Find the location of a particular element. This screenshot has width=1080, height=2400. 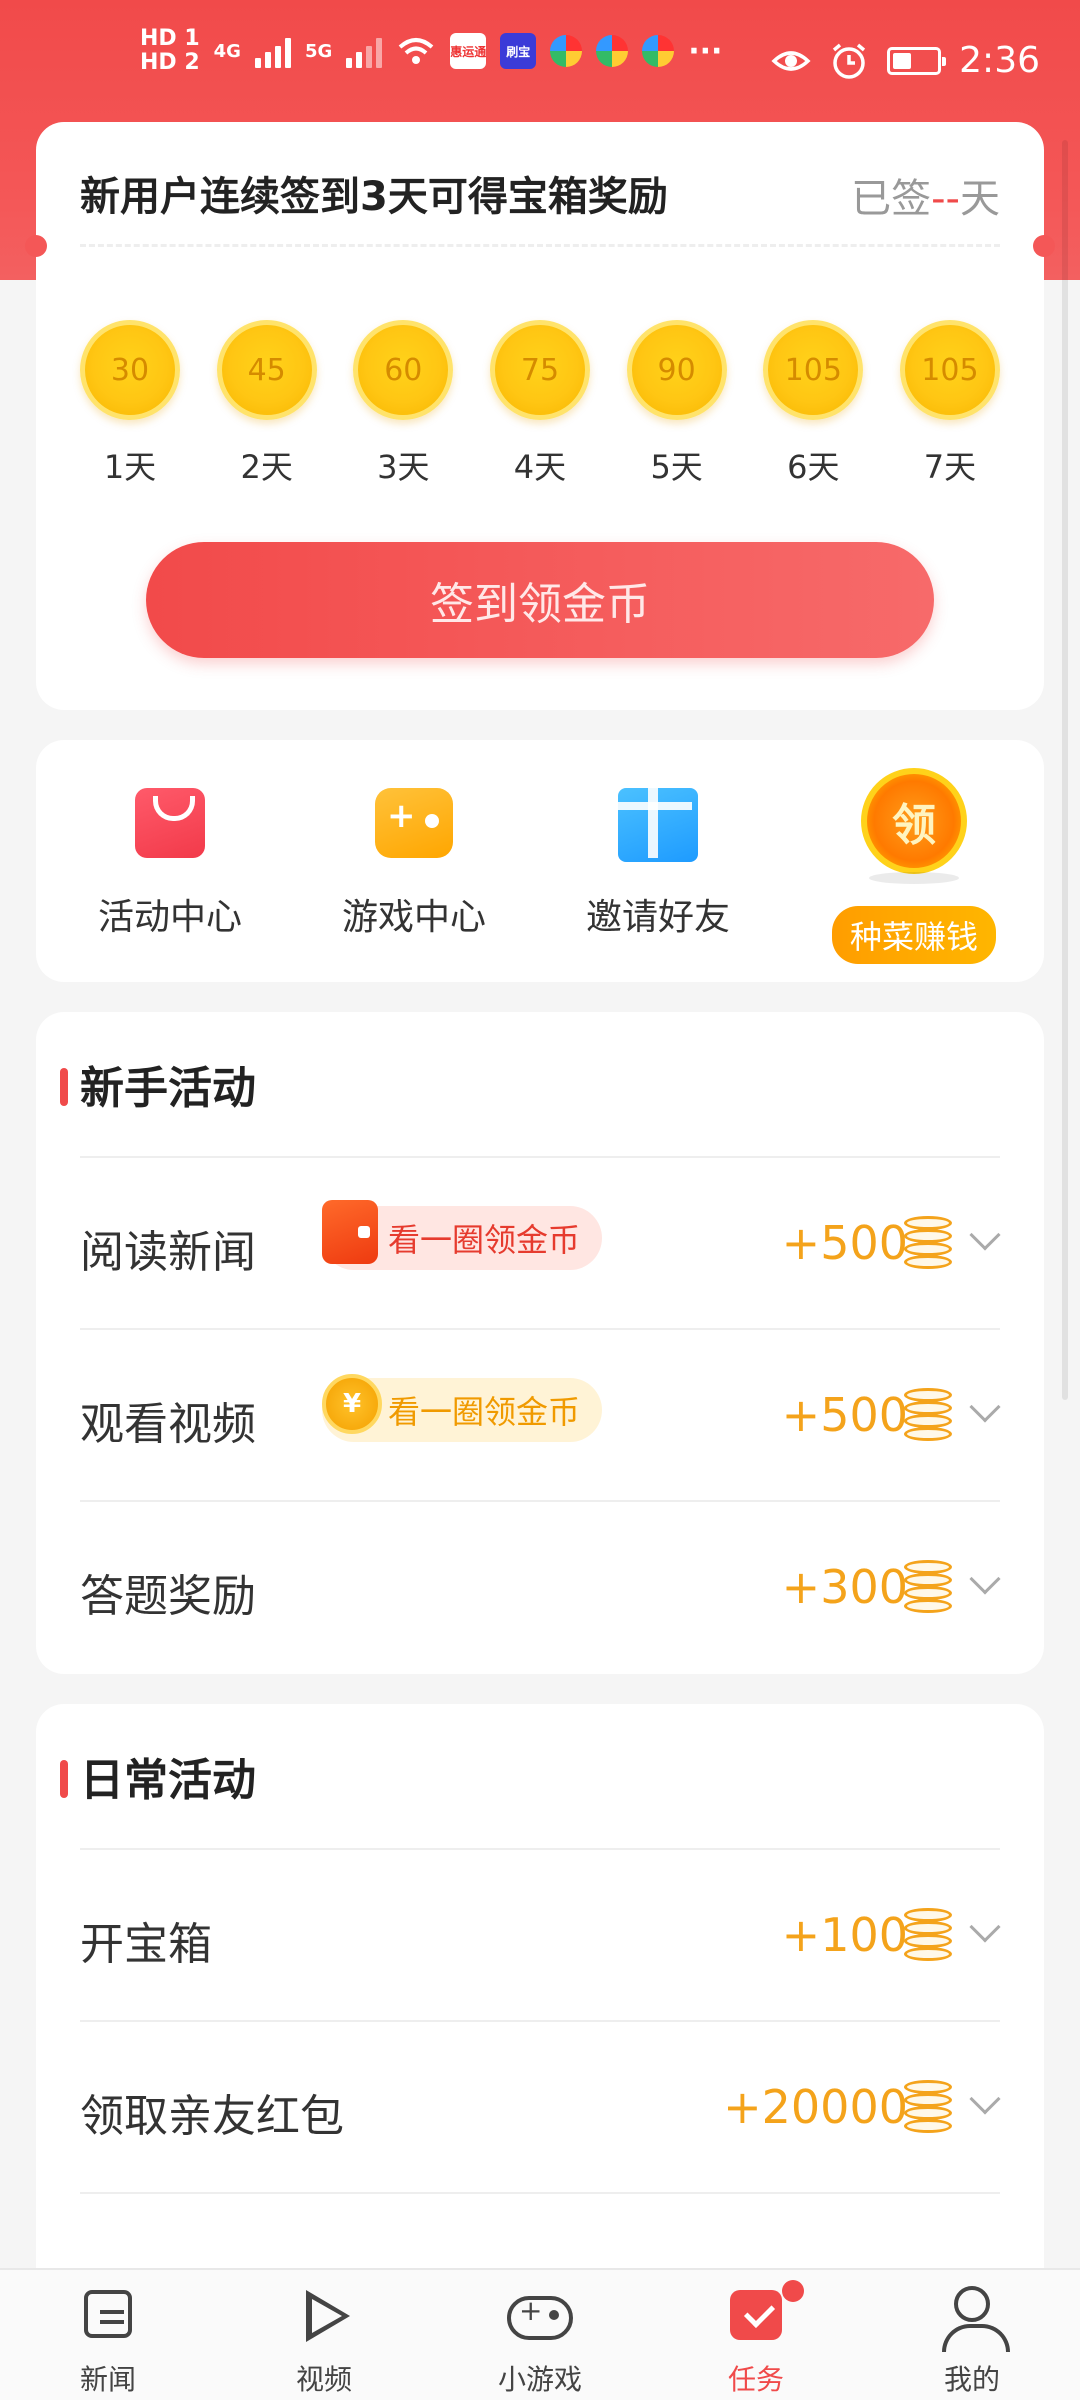

hd-indicators: HD 1 HD 2 is located at coordinates (170, 51).